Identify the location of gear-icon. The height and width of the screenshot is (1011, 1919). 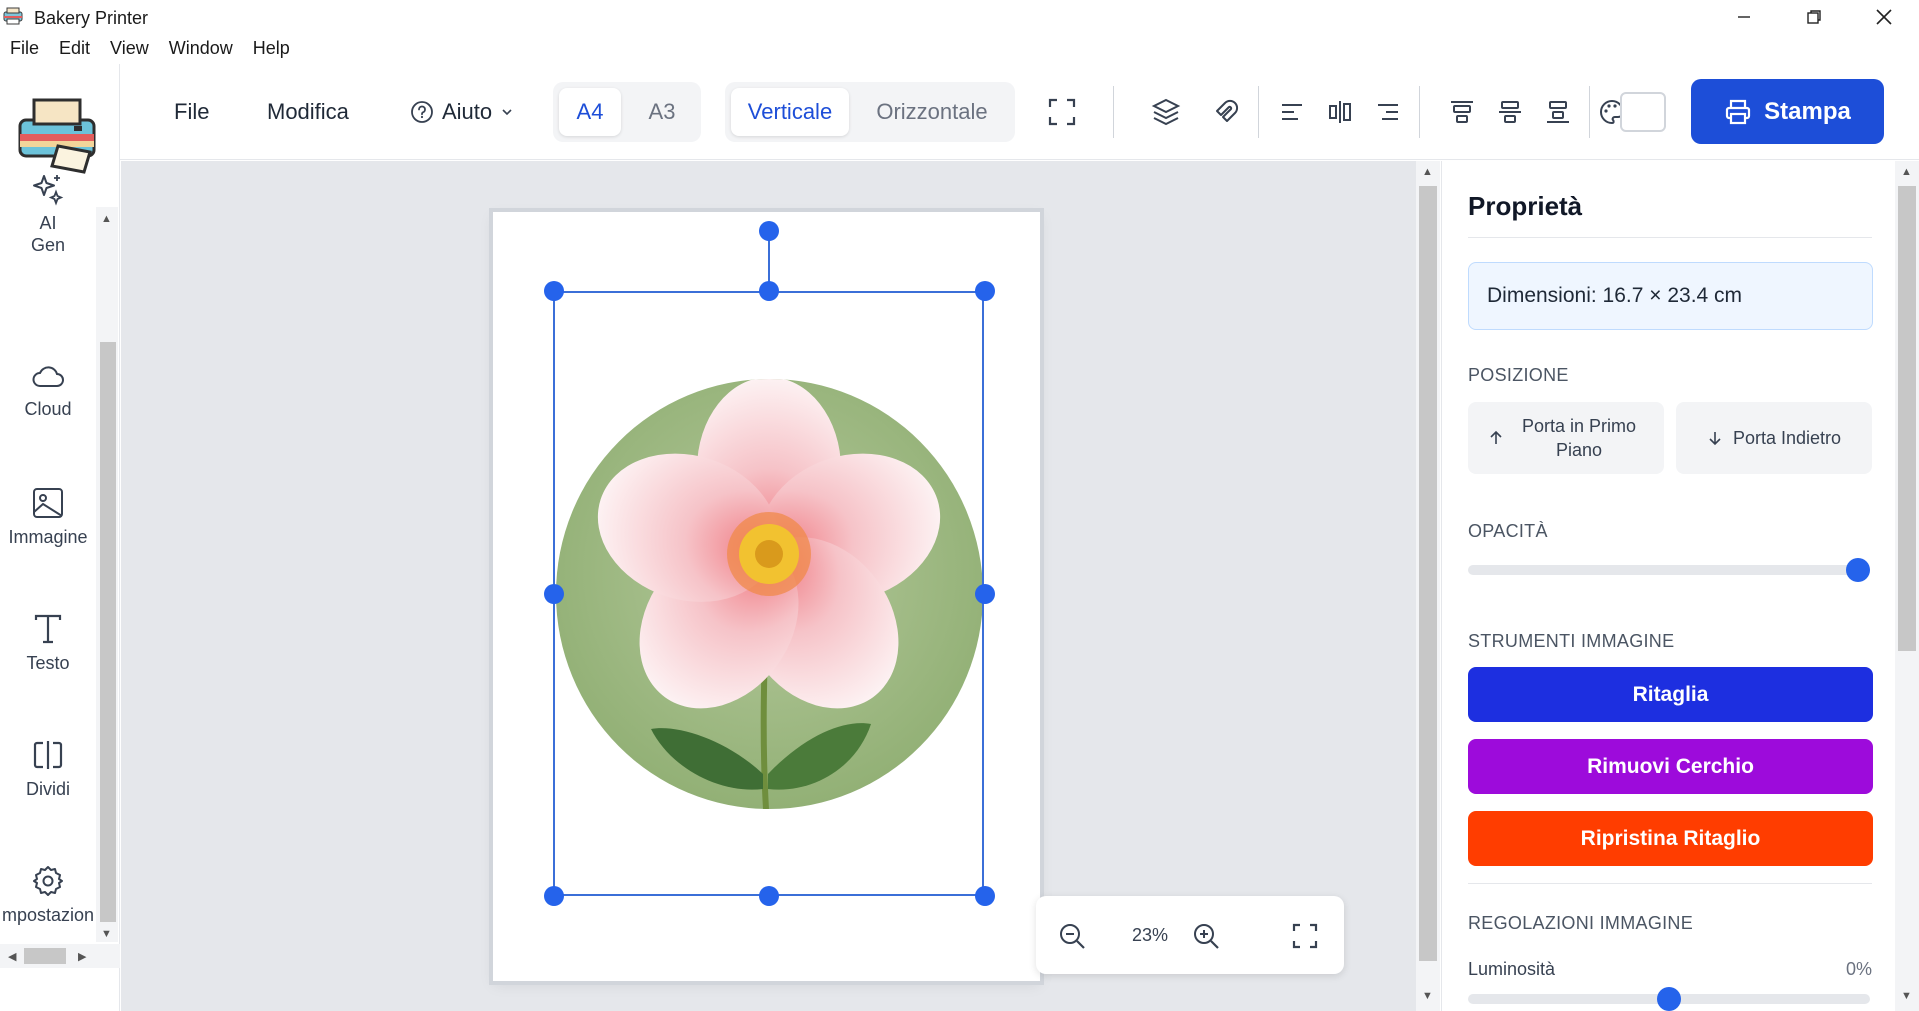
(48, 881).